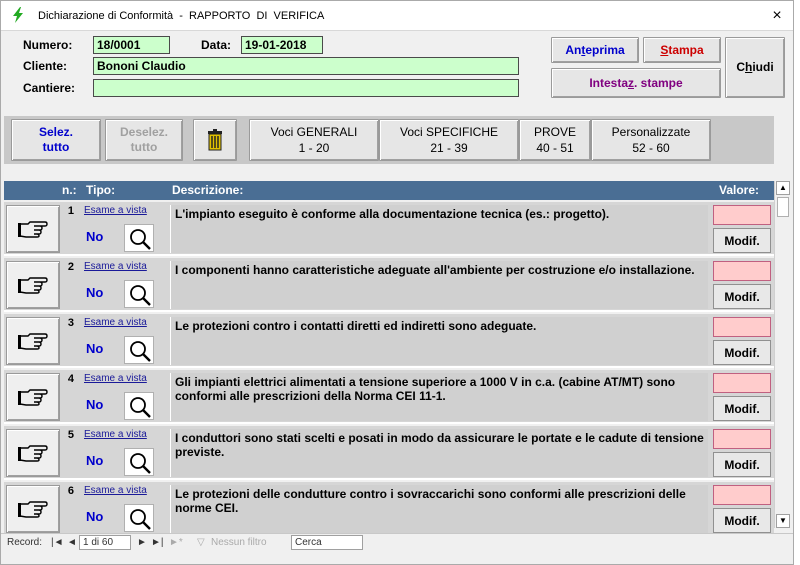 The image size is (800, 565). Describe the element at coordinates (57, 542) in the screenshot. I see `first-record-icon: |◄` at that location.